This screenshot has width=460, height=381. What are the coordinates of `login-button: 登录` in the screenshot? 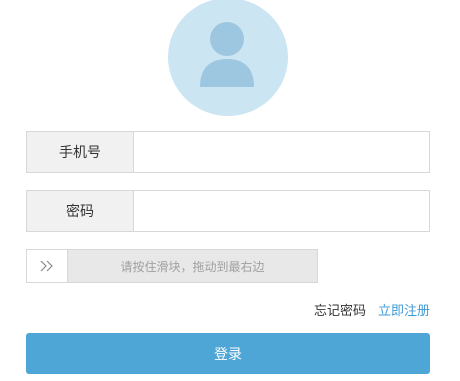 It's located at (228, 353).